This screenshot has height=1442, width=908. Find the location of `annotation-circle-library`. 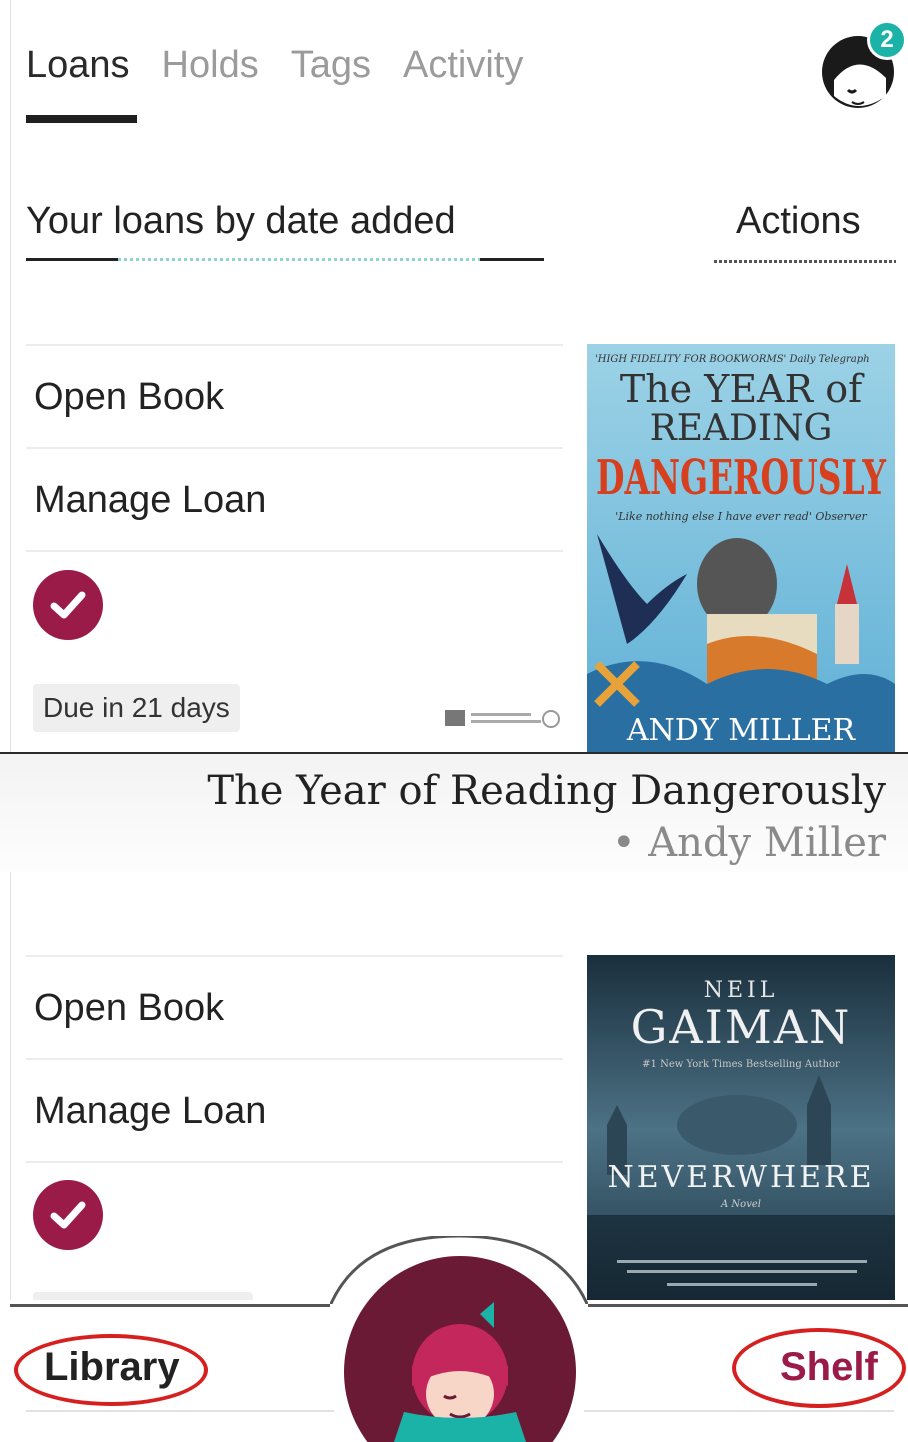

annotation-circle-library is located at coordinates (111, 1370).